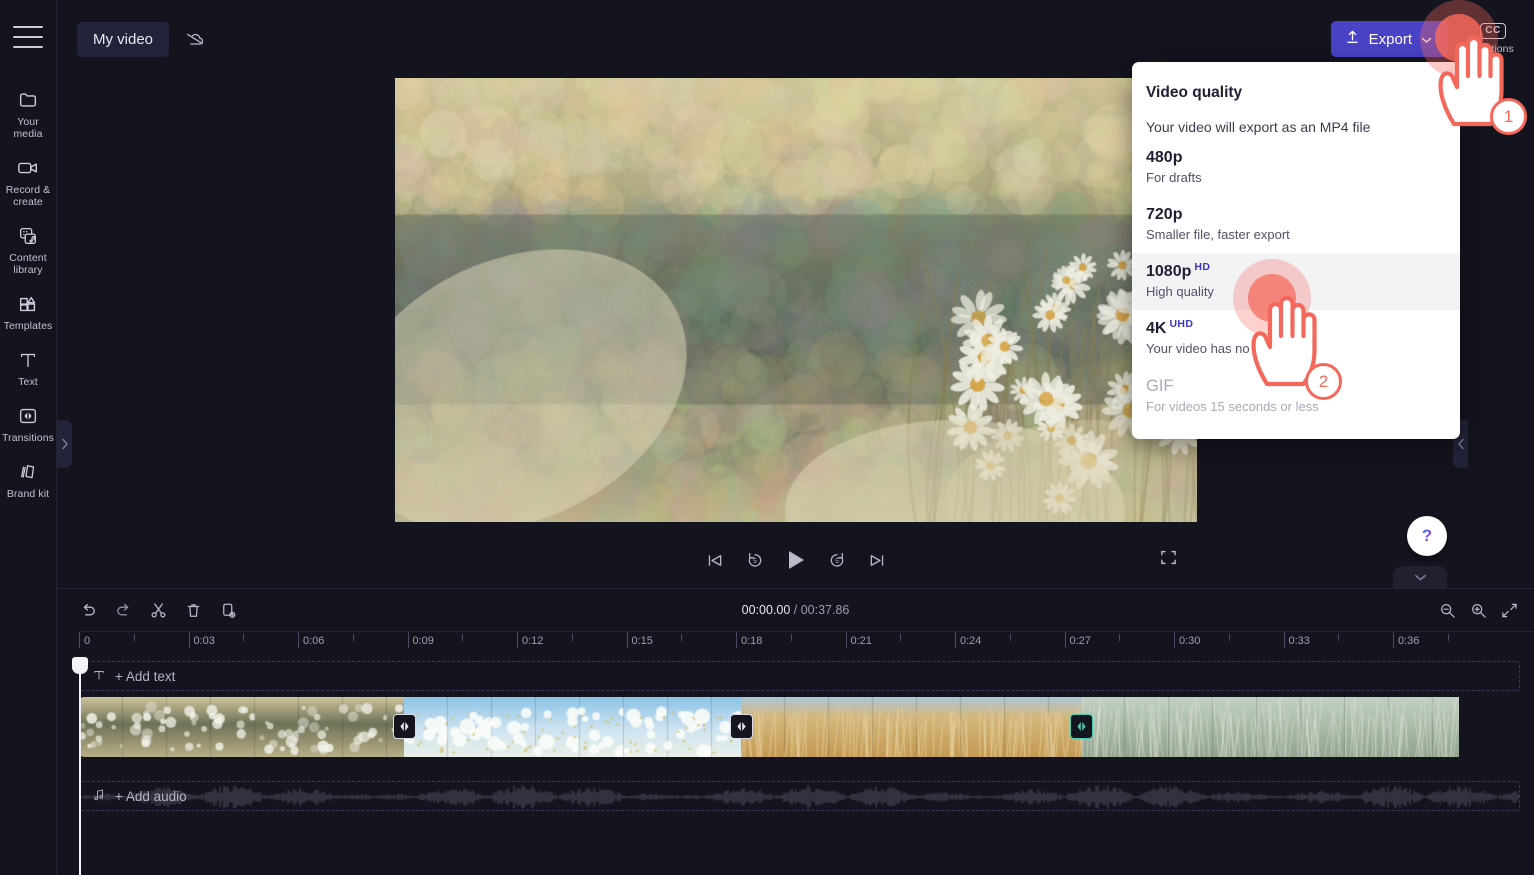  I want to click on audio-waveform, so click(799, 796).